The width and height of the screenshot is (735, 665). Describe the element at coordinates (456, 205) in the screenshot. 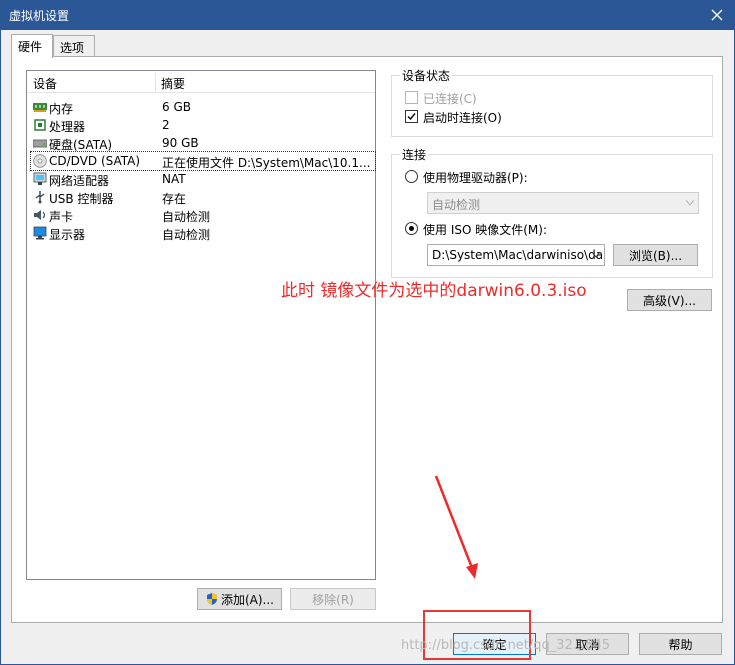

I see `physical-drive-value: 自动检测` at that location.